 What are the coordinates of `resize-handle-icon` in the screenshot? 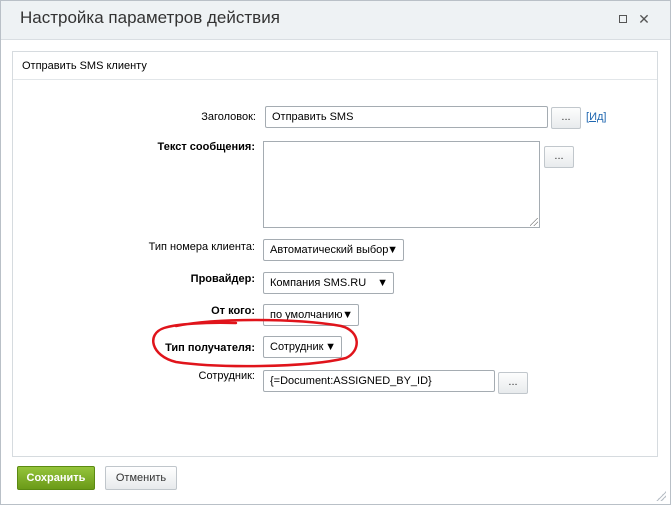 It's located at (534, 222).